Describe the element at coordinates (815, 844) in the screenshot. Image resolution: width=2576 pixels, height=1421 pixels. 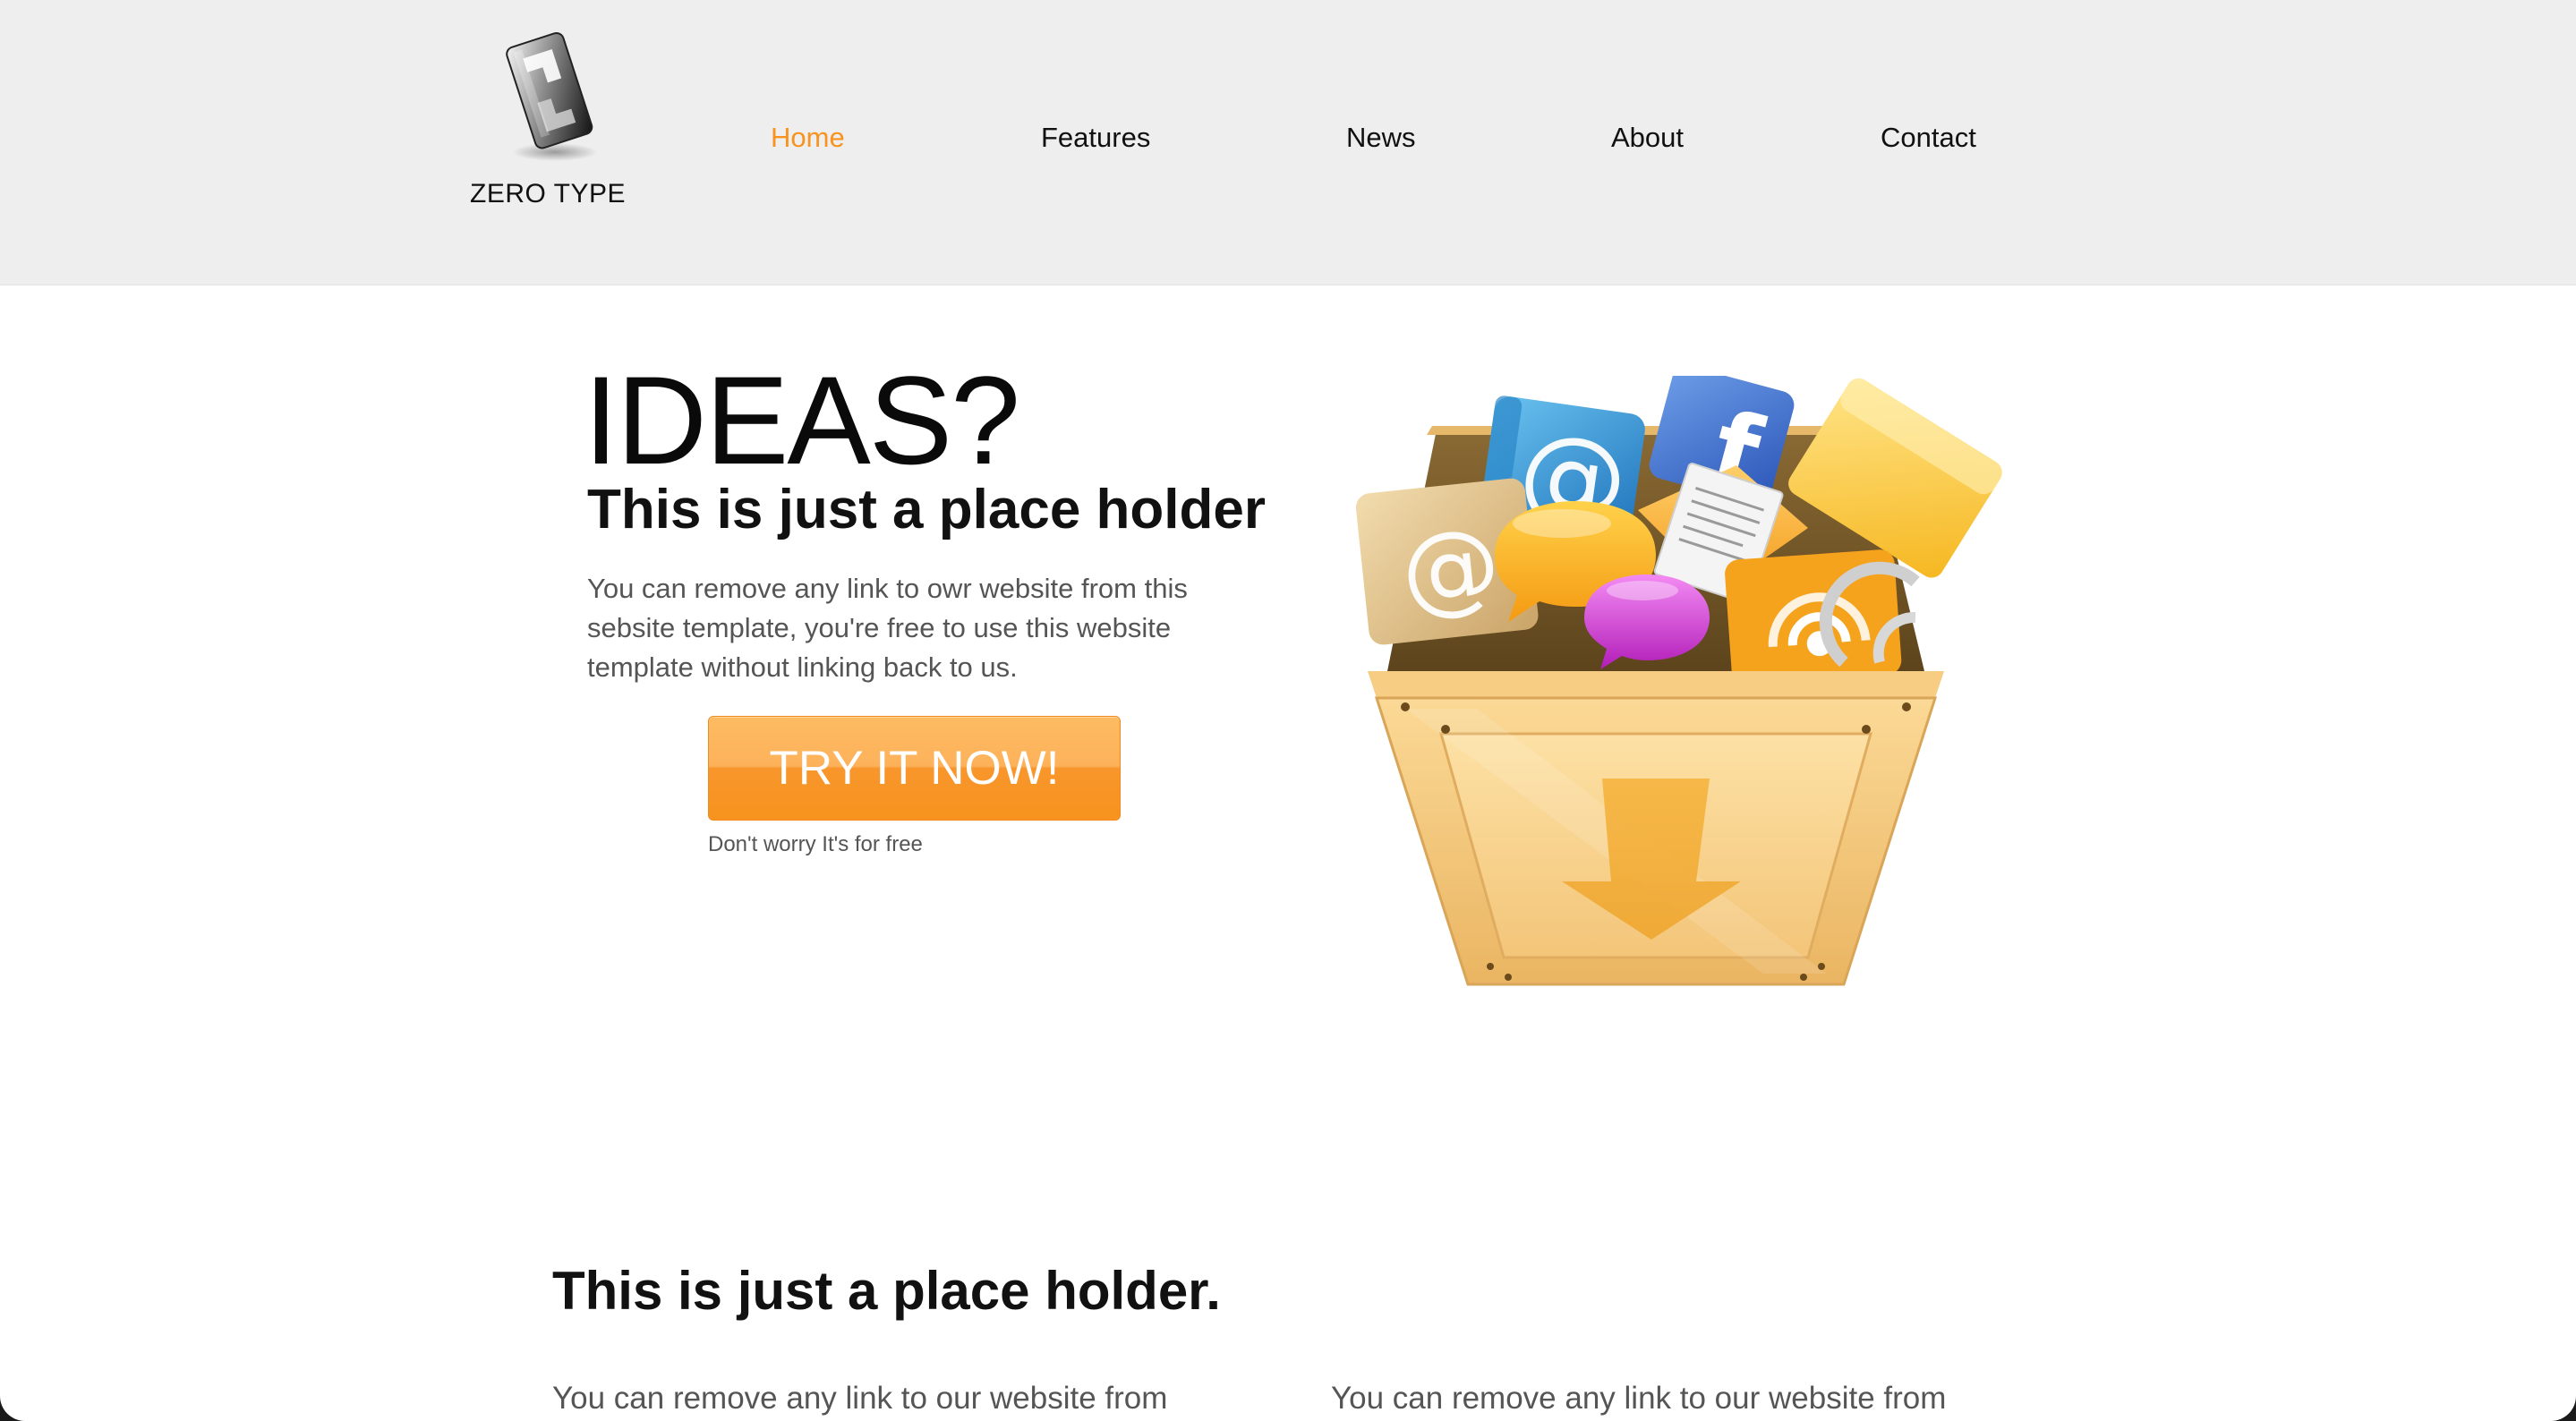
I see `cta-note: Don't worry It's for free` at that location.